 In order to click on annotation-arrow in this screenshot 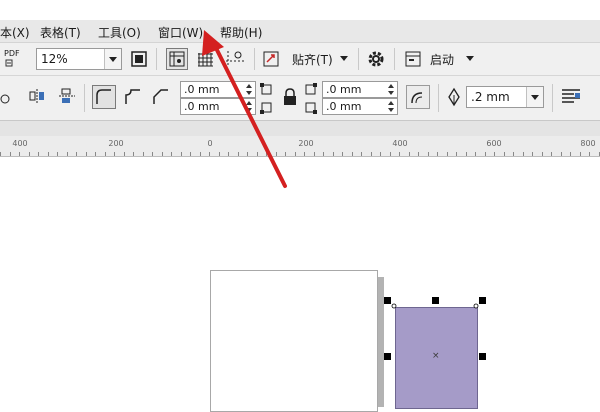, I will do `click(244, 109)`.